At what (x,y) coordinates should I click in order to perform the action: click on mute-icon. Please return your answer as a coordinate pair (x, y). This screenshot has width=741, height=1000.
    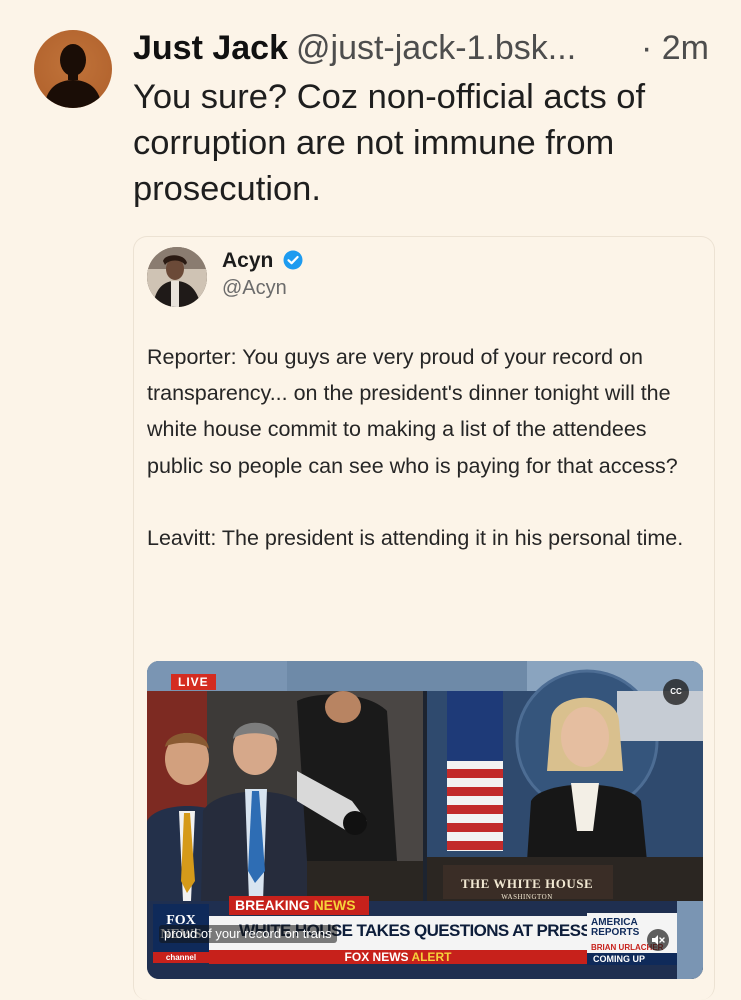
    Looking at the image, I should click on (658, 940).